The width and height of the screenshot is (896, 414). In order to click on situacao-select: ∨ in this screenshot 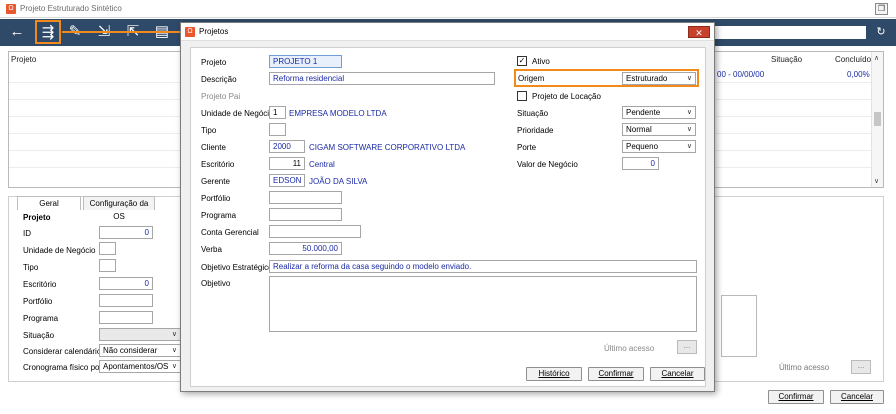, I will do `click(140, 334)`.